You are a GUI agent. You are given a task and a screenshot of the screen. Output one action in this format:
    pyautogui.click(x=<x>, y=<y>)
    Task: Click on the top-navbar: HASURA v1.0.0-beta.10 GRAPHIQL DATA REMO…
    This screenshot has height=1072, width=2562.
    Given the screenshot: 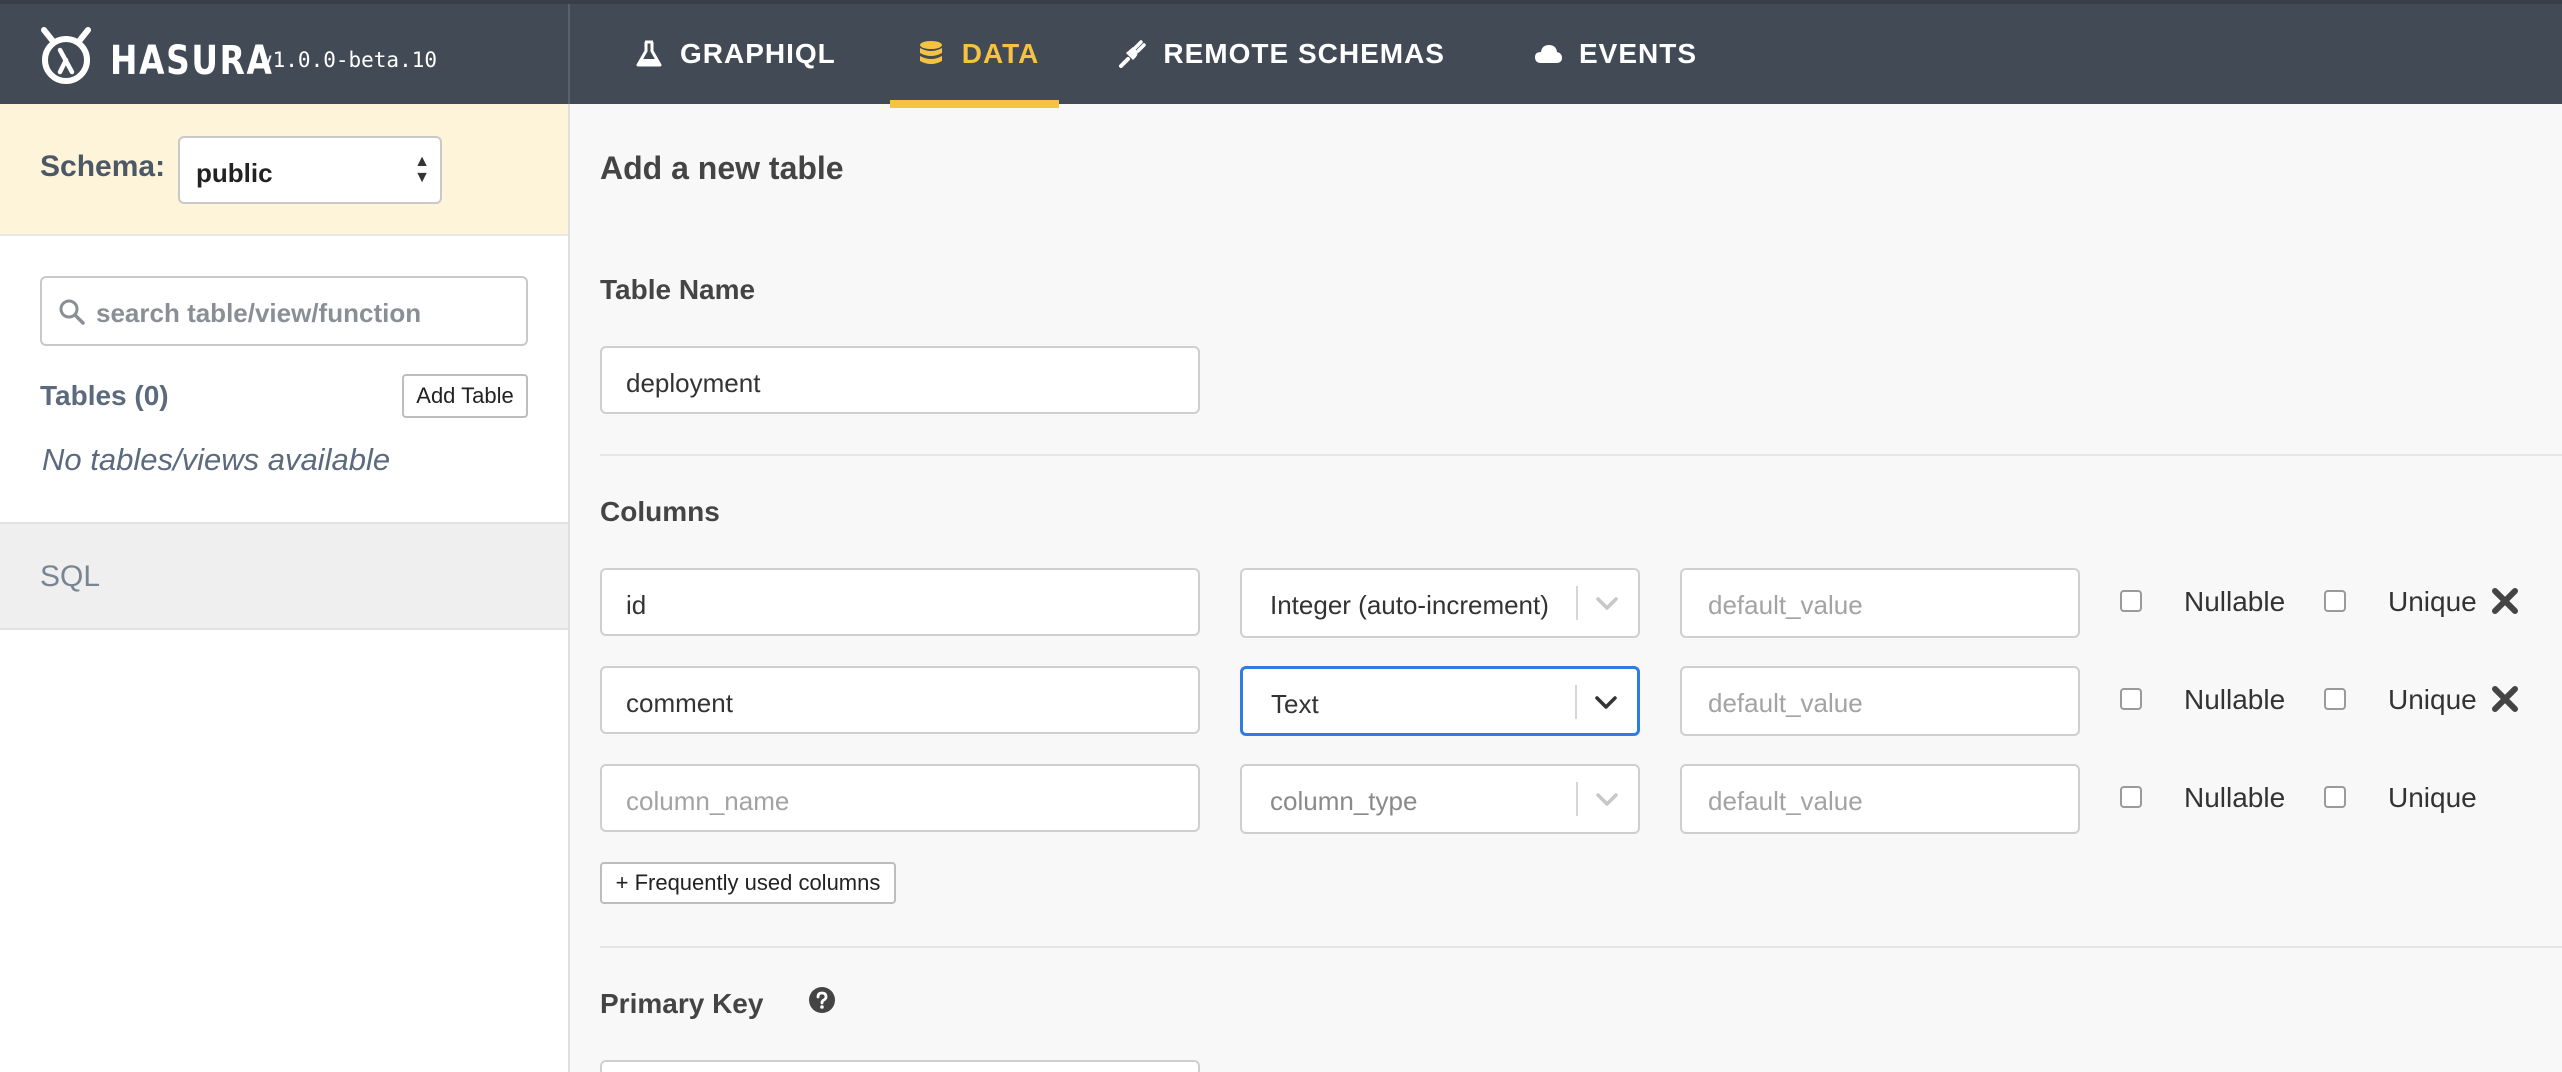 What is the action you would take?
    pyautogui.click(x=1281, y=54)
    